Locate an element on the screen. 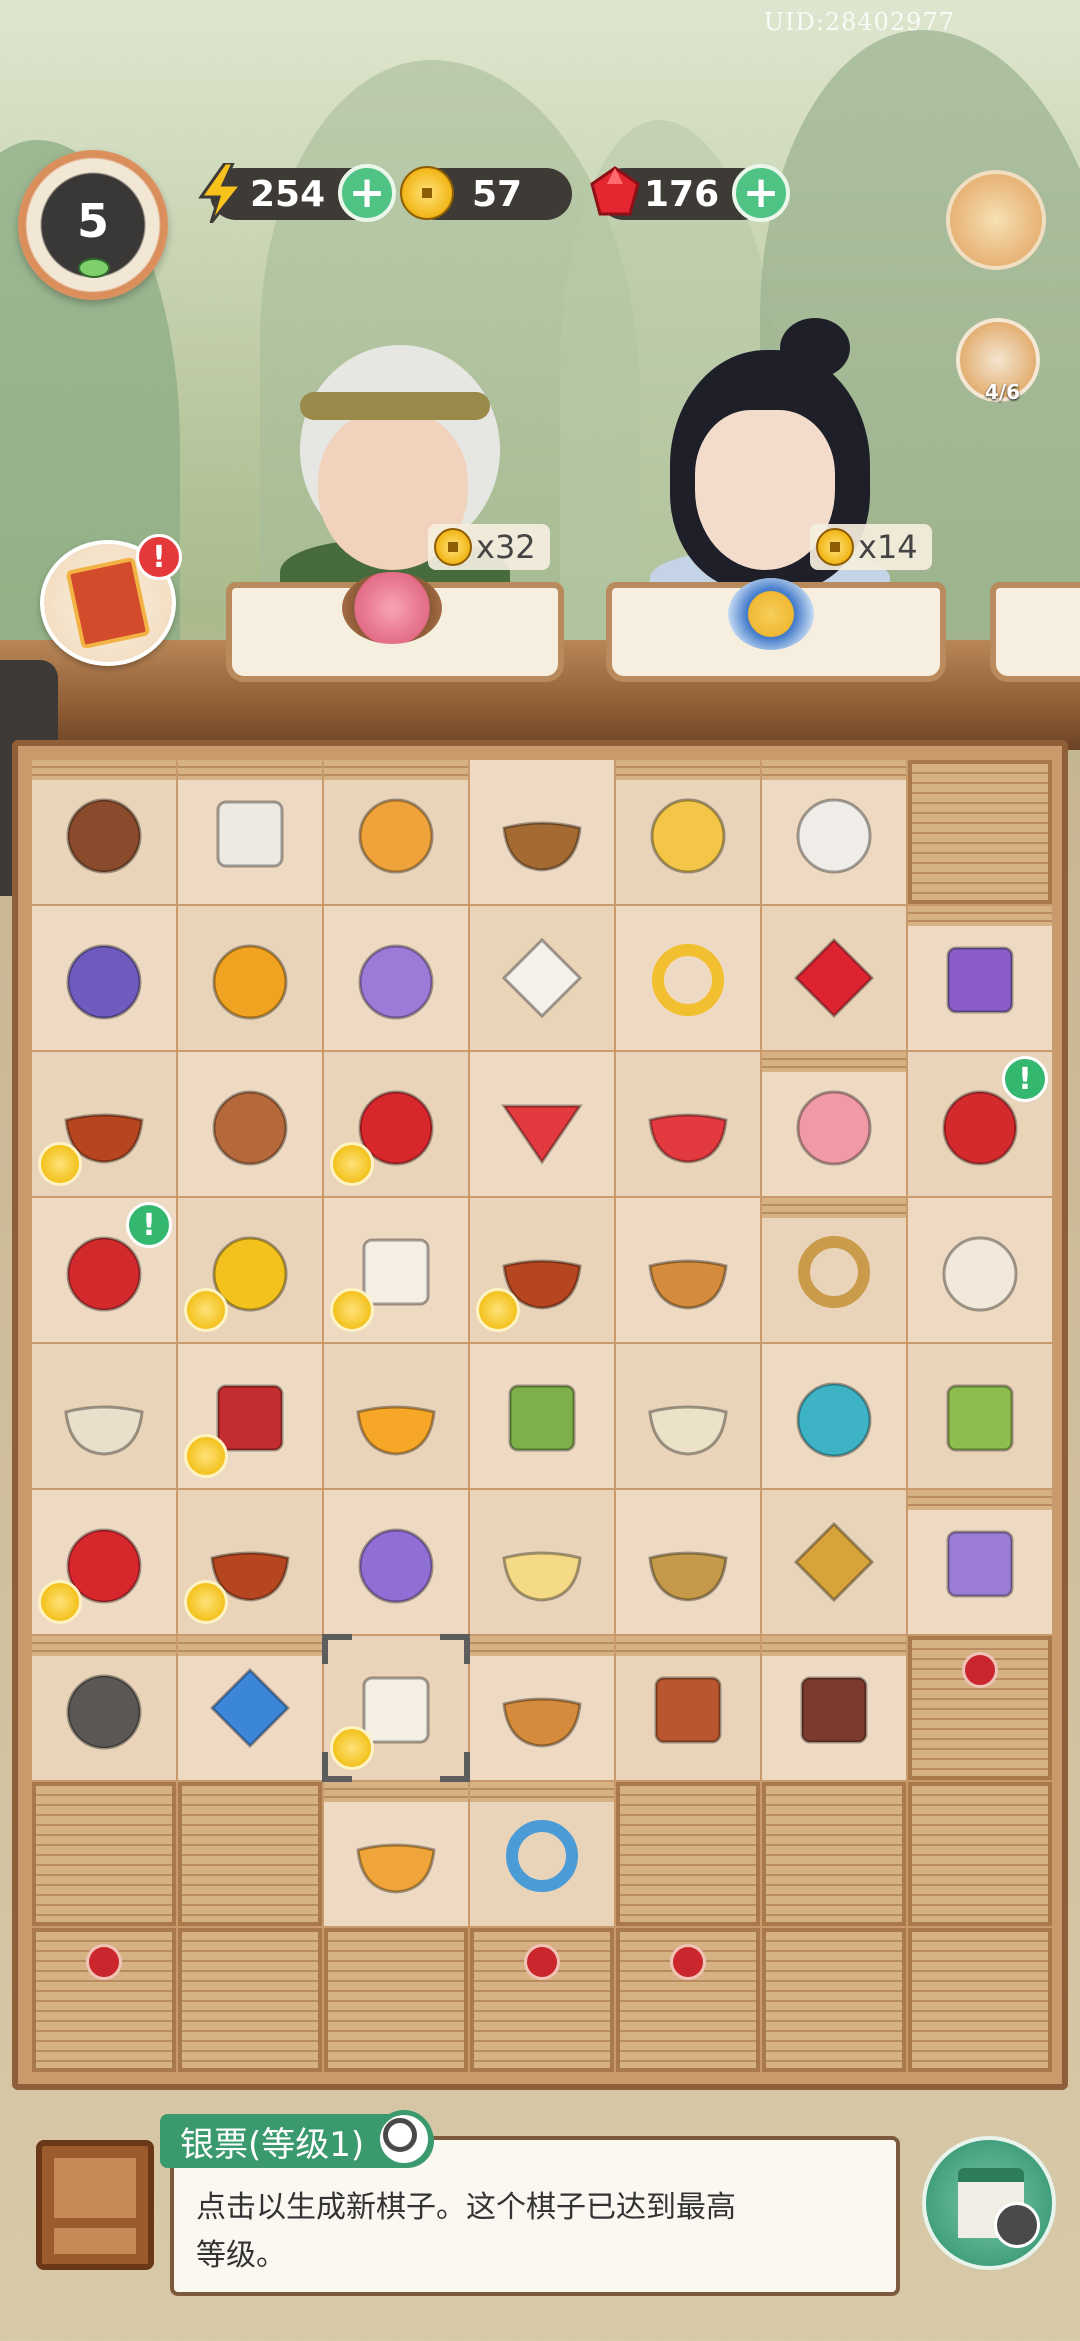 The width and height of the screenshot is (1080, 2341). gold-energy-gourd-icon is located at coordinates (250, 978).